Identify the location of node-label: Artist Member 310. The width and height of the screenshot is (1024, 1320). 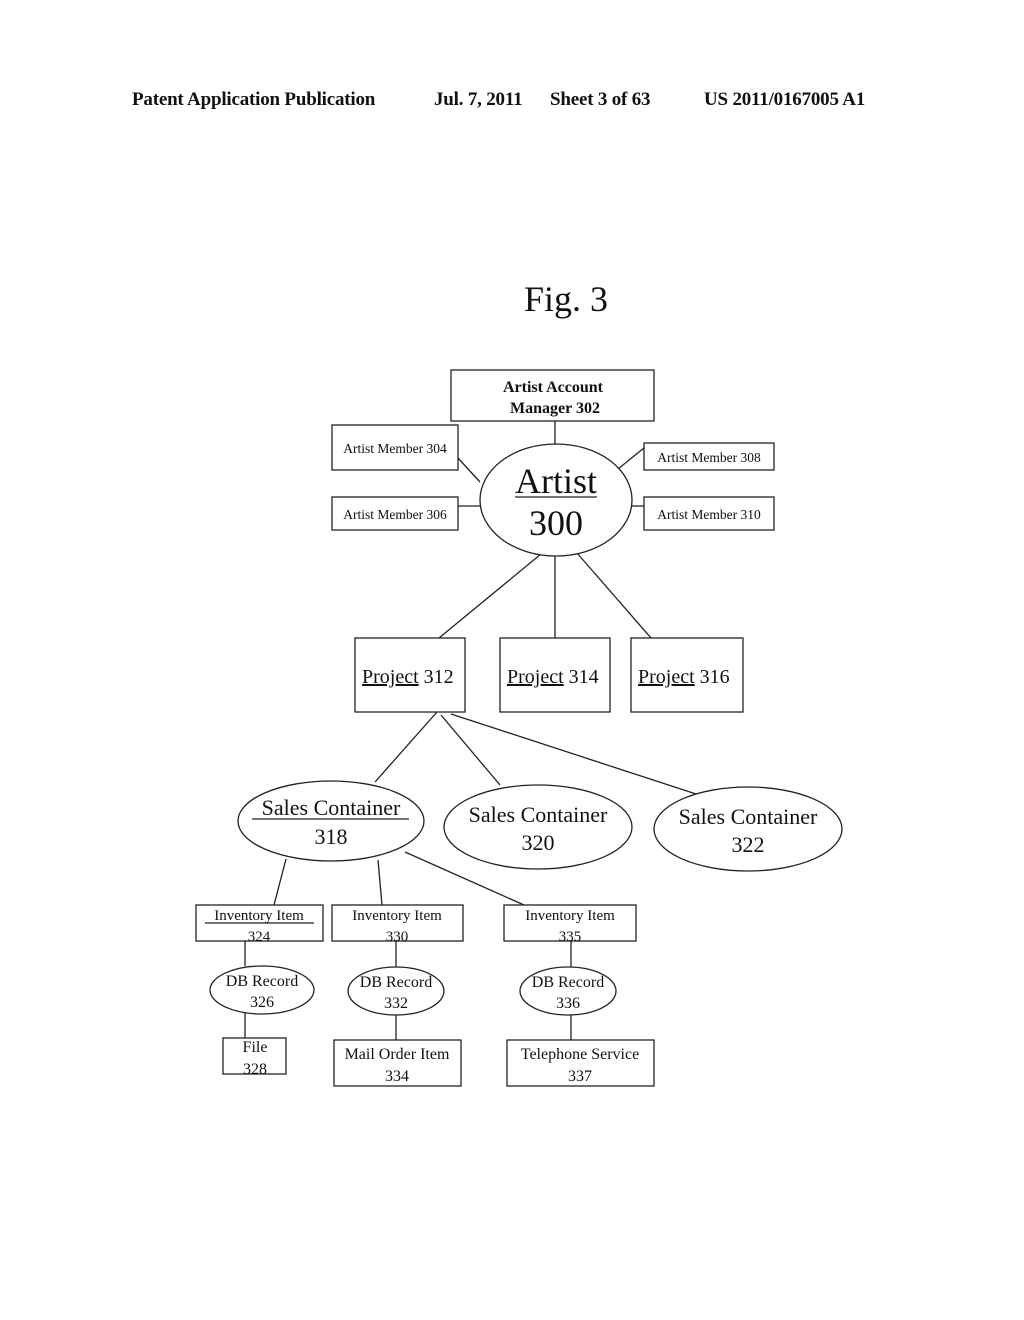
(709, 514).